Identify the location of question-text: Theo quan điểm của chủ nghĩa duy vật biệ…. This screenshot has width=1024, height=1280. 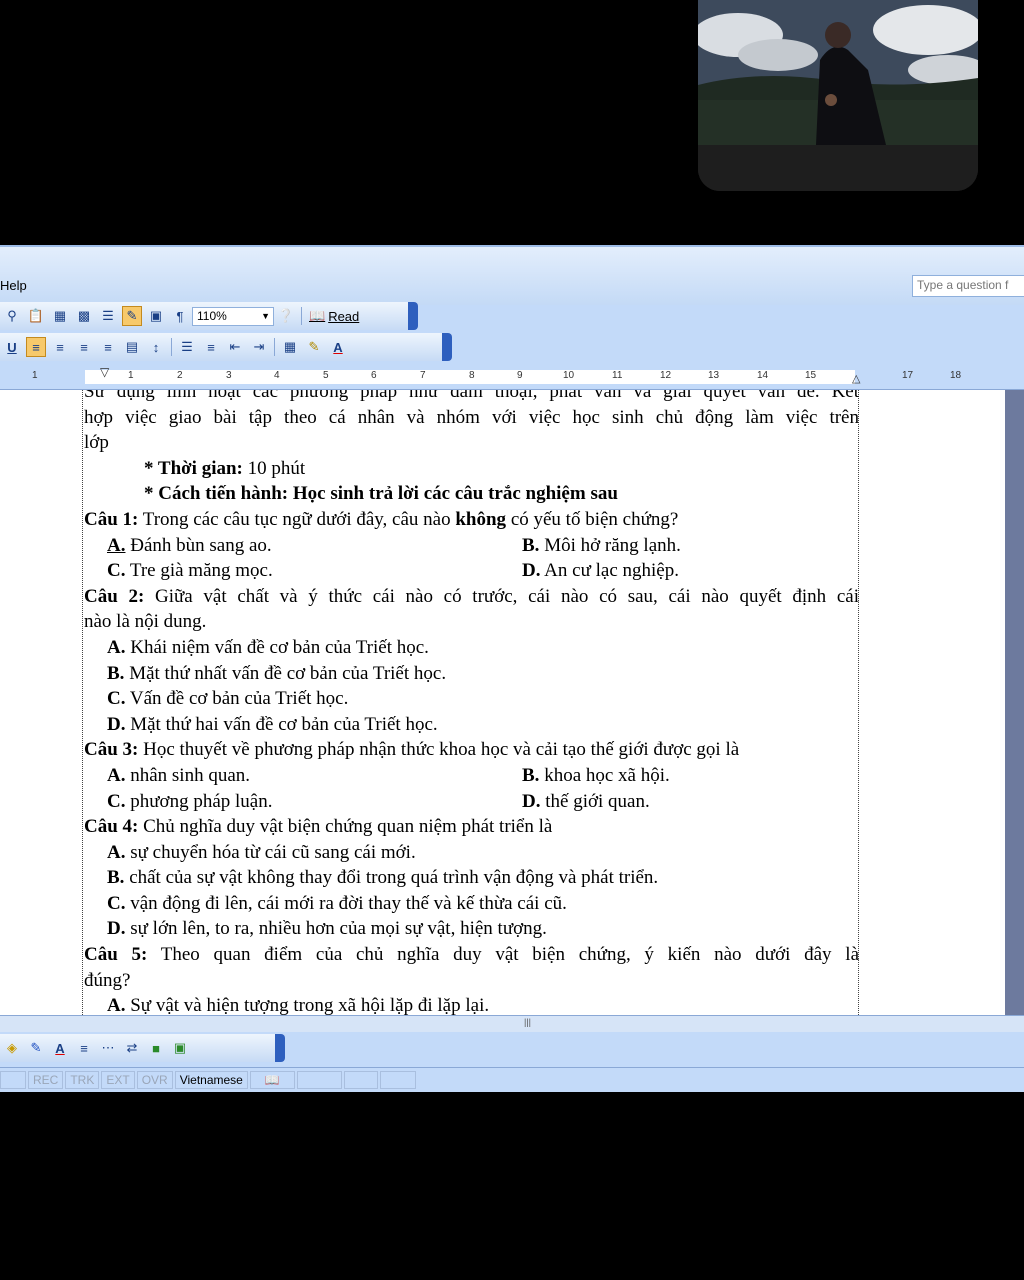
(503, 955).